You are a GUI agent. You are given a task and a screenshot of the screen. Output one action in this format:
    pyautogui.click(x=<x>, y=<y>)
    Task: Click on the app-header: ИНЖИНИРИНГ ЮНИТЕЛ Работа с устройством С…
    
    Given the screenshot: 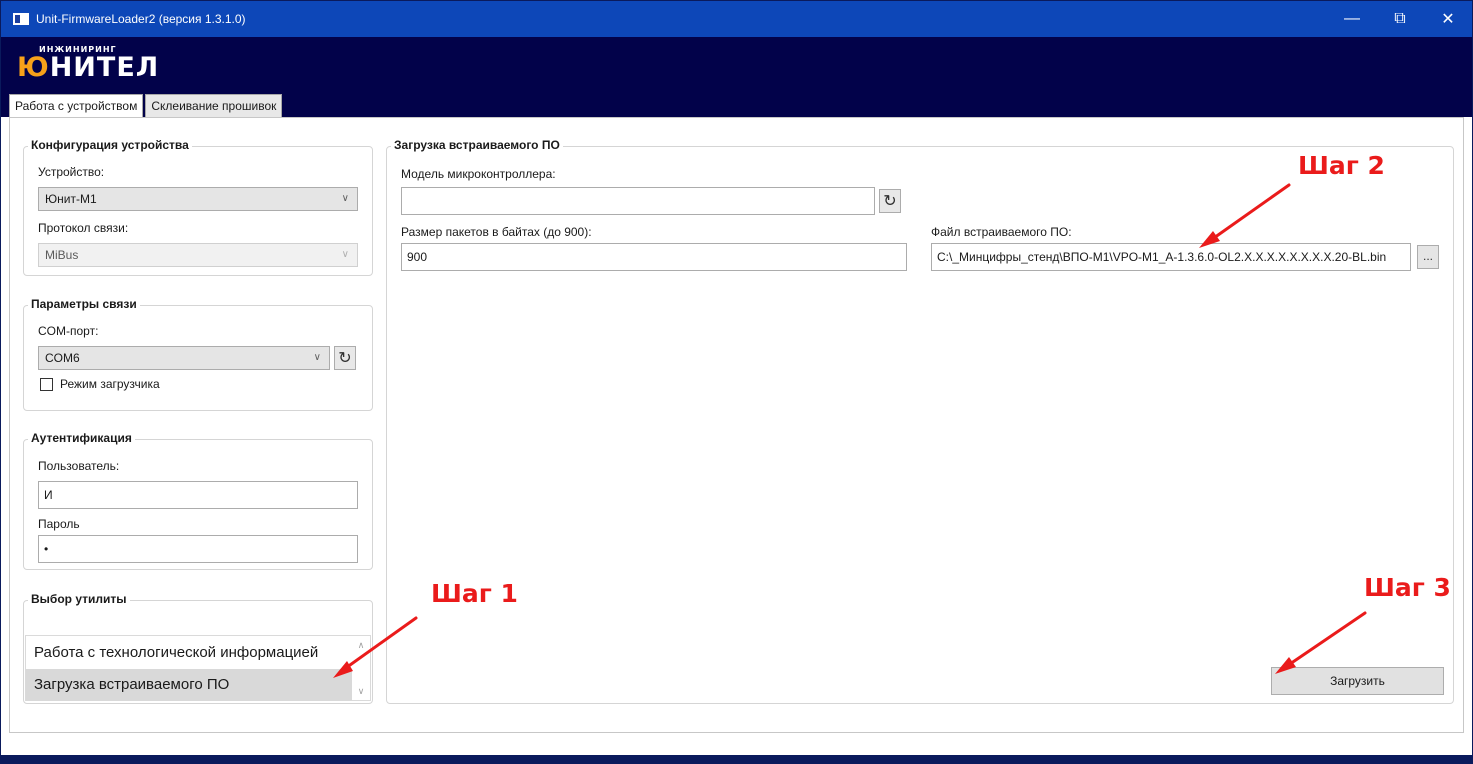 What is the action you would take?
    pyautogui.click(x=736, y=77)
    